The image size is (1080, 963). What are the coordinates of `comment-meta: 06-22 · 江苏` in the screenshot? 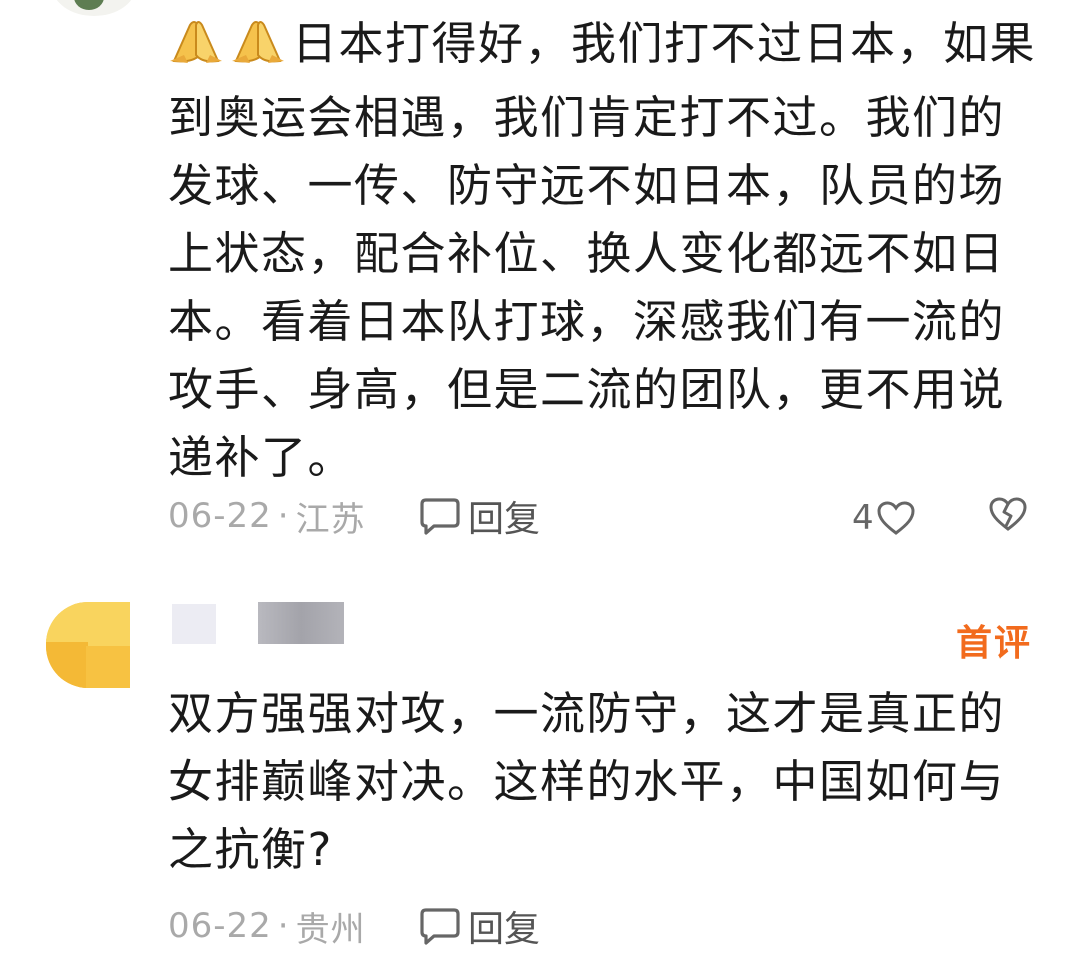 It's located at (267, 516).